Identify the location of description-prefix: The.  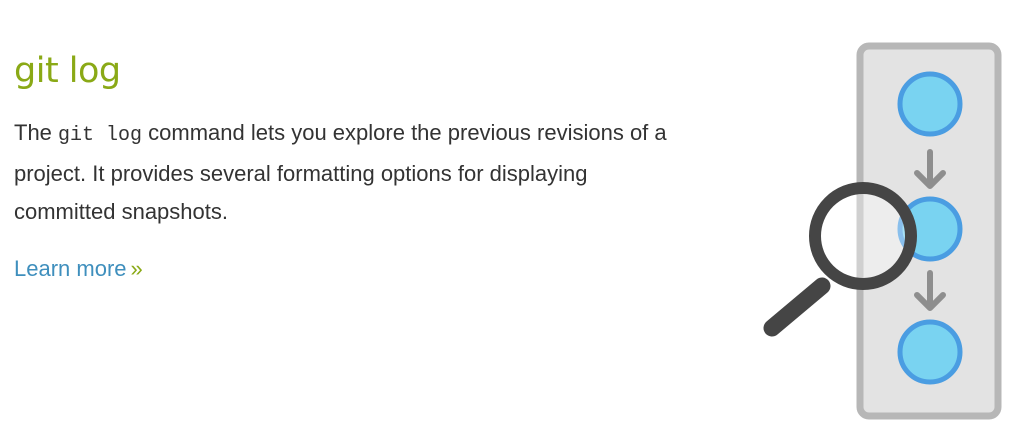
(36, 132).